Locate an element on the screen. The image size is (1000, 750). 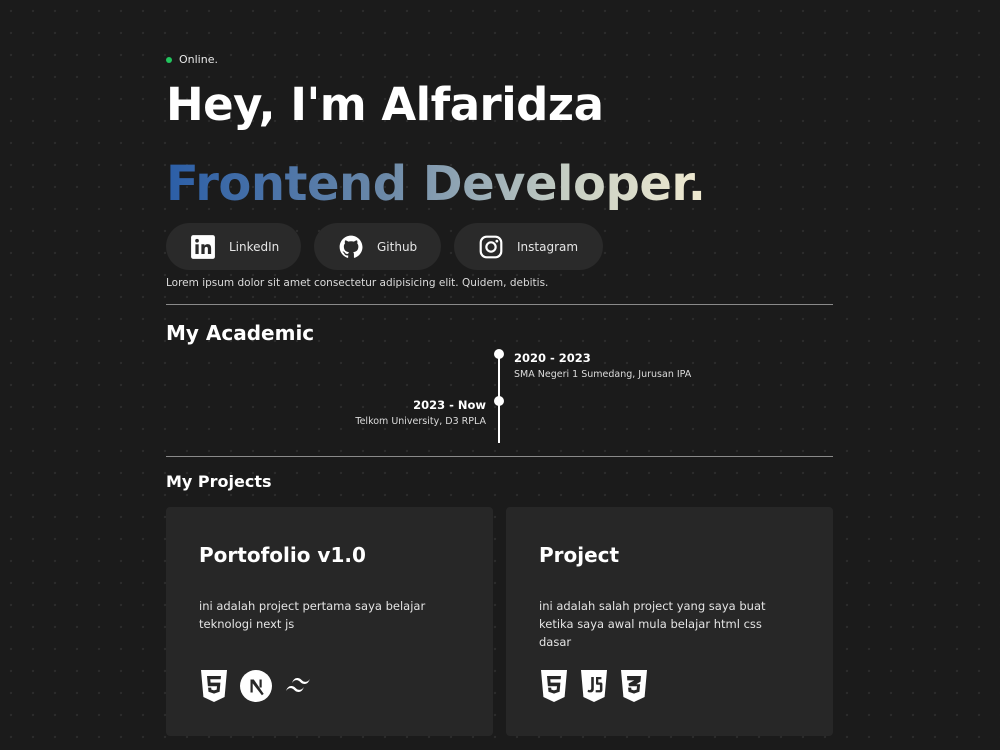
status-label: Online. is located at coordinates (198, 59).